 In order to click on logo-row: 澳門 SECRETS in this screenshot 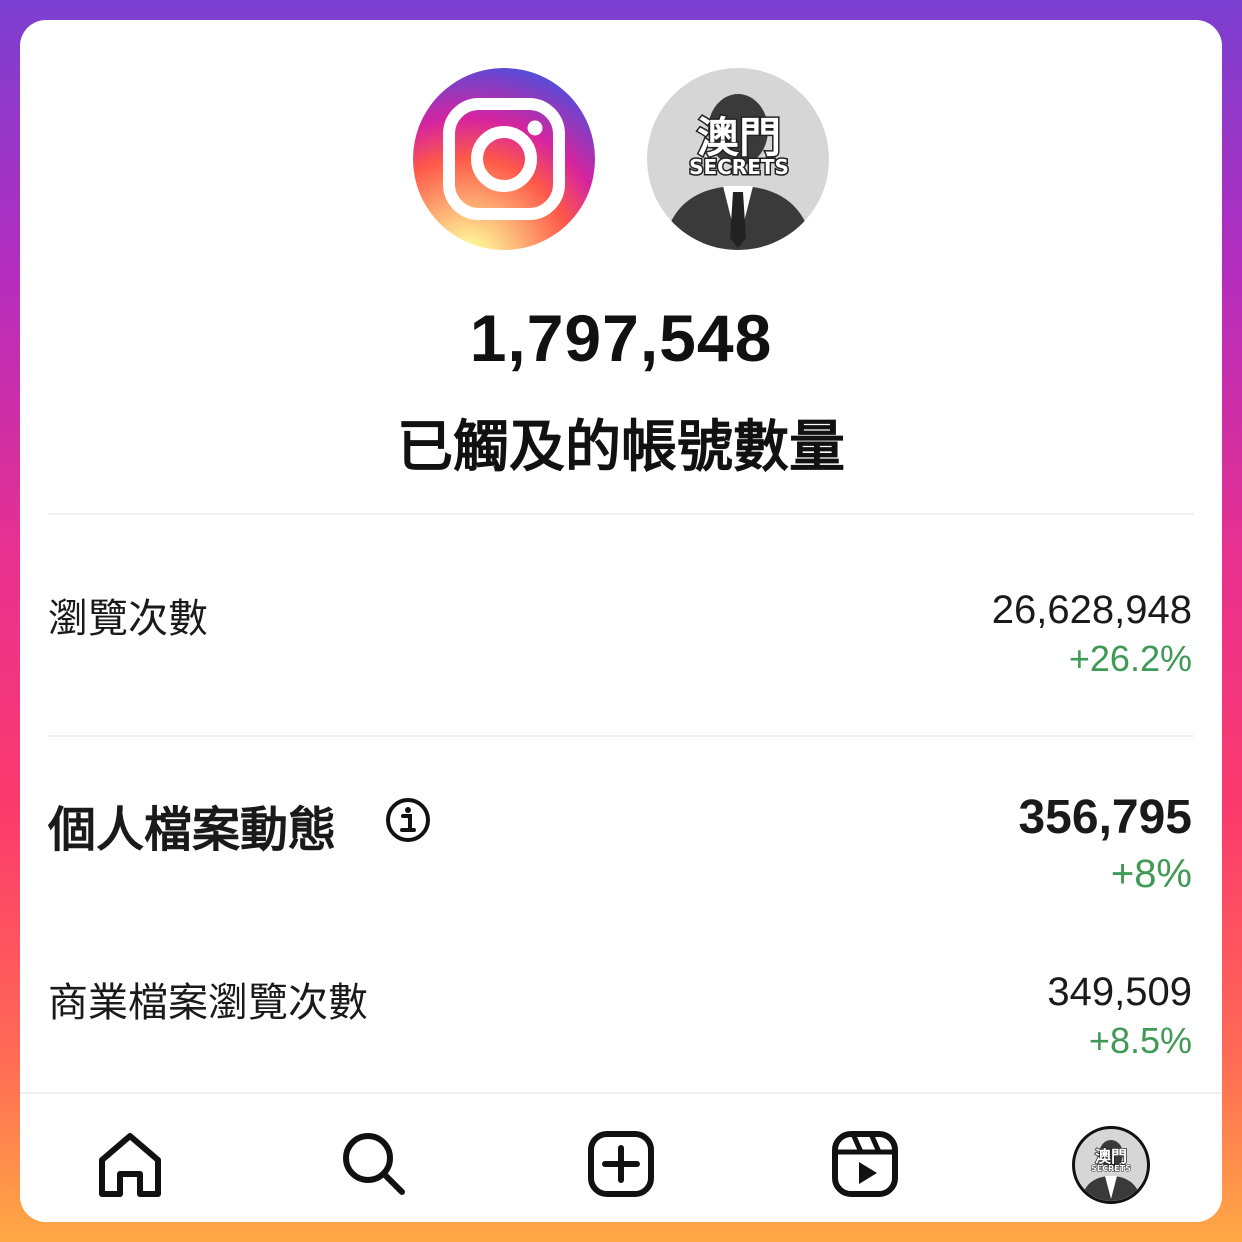, I will do `click(621, 159)`.